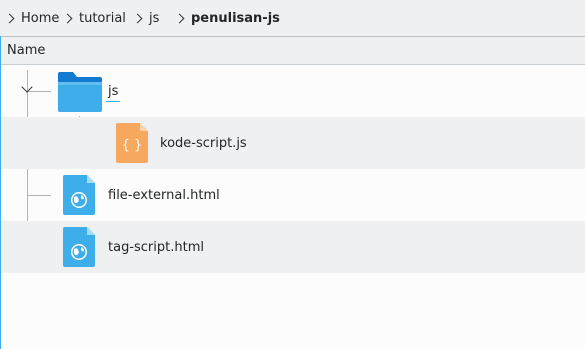  What do you see at coordinates (203, 143) in the screenshot?
I see `tree-item-name: kode-script.js` at bounding box center [203, 143].